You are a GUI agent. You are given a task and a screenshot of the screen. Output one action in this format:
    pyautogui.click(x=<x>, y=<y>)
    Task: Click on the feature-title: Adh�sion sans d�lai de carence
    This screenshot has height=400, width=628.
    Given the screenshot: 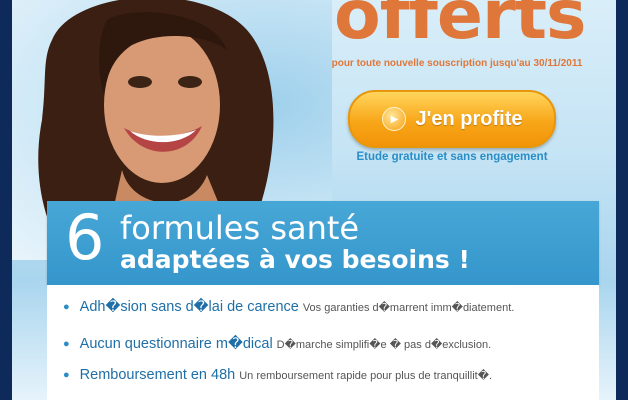 What is the action you would take?
    pyautogui.click(x=189, y=307)
    